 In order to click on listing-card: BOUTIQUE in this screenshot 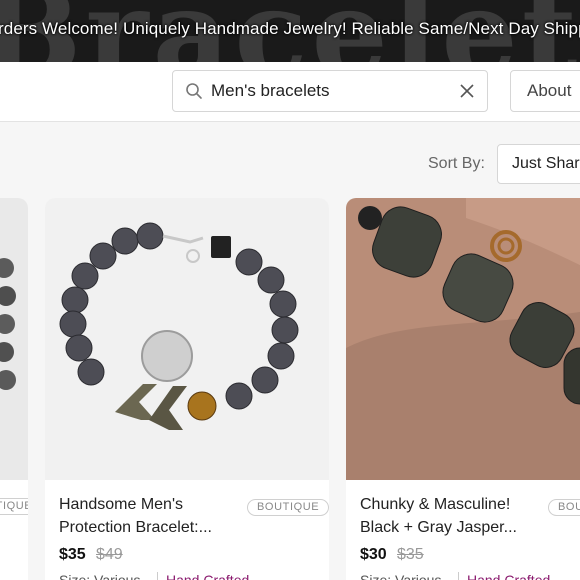, I will do `click(14, 389)`.